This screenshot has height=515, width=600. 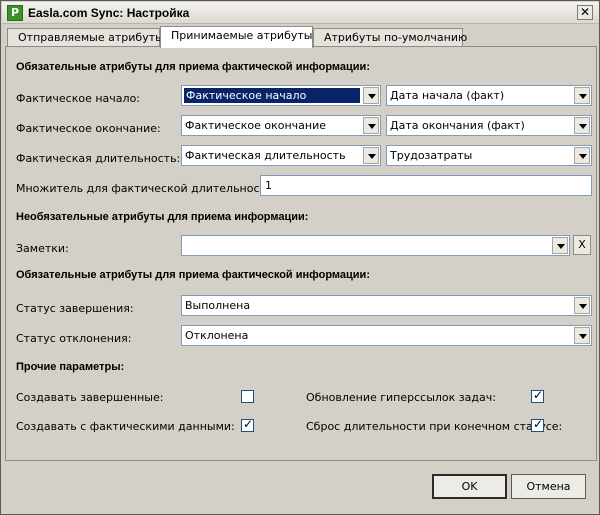 I want to click on actual-finish-target-select: Дата окончания (факт), so click(x=489, y=125).